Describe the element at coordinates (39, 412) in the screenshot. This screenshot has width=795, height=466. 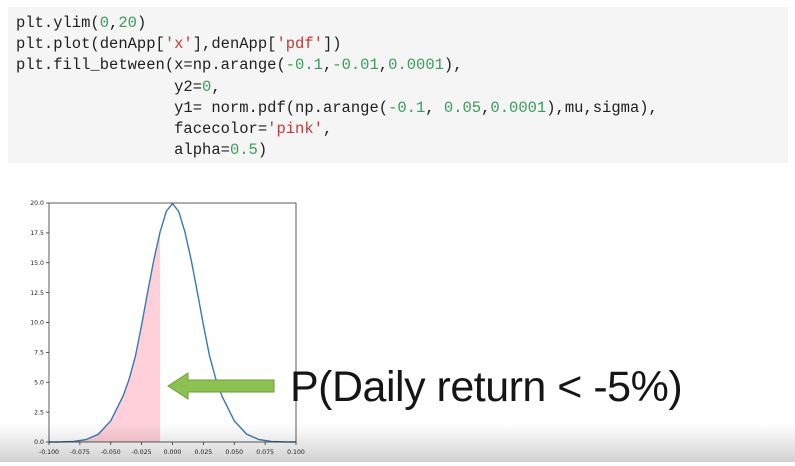
I see `y-tick-label: 2.5` at that location.